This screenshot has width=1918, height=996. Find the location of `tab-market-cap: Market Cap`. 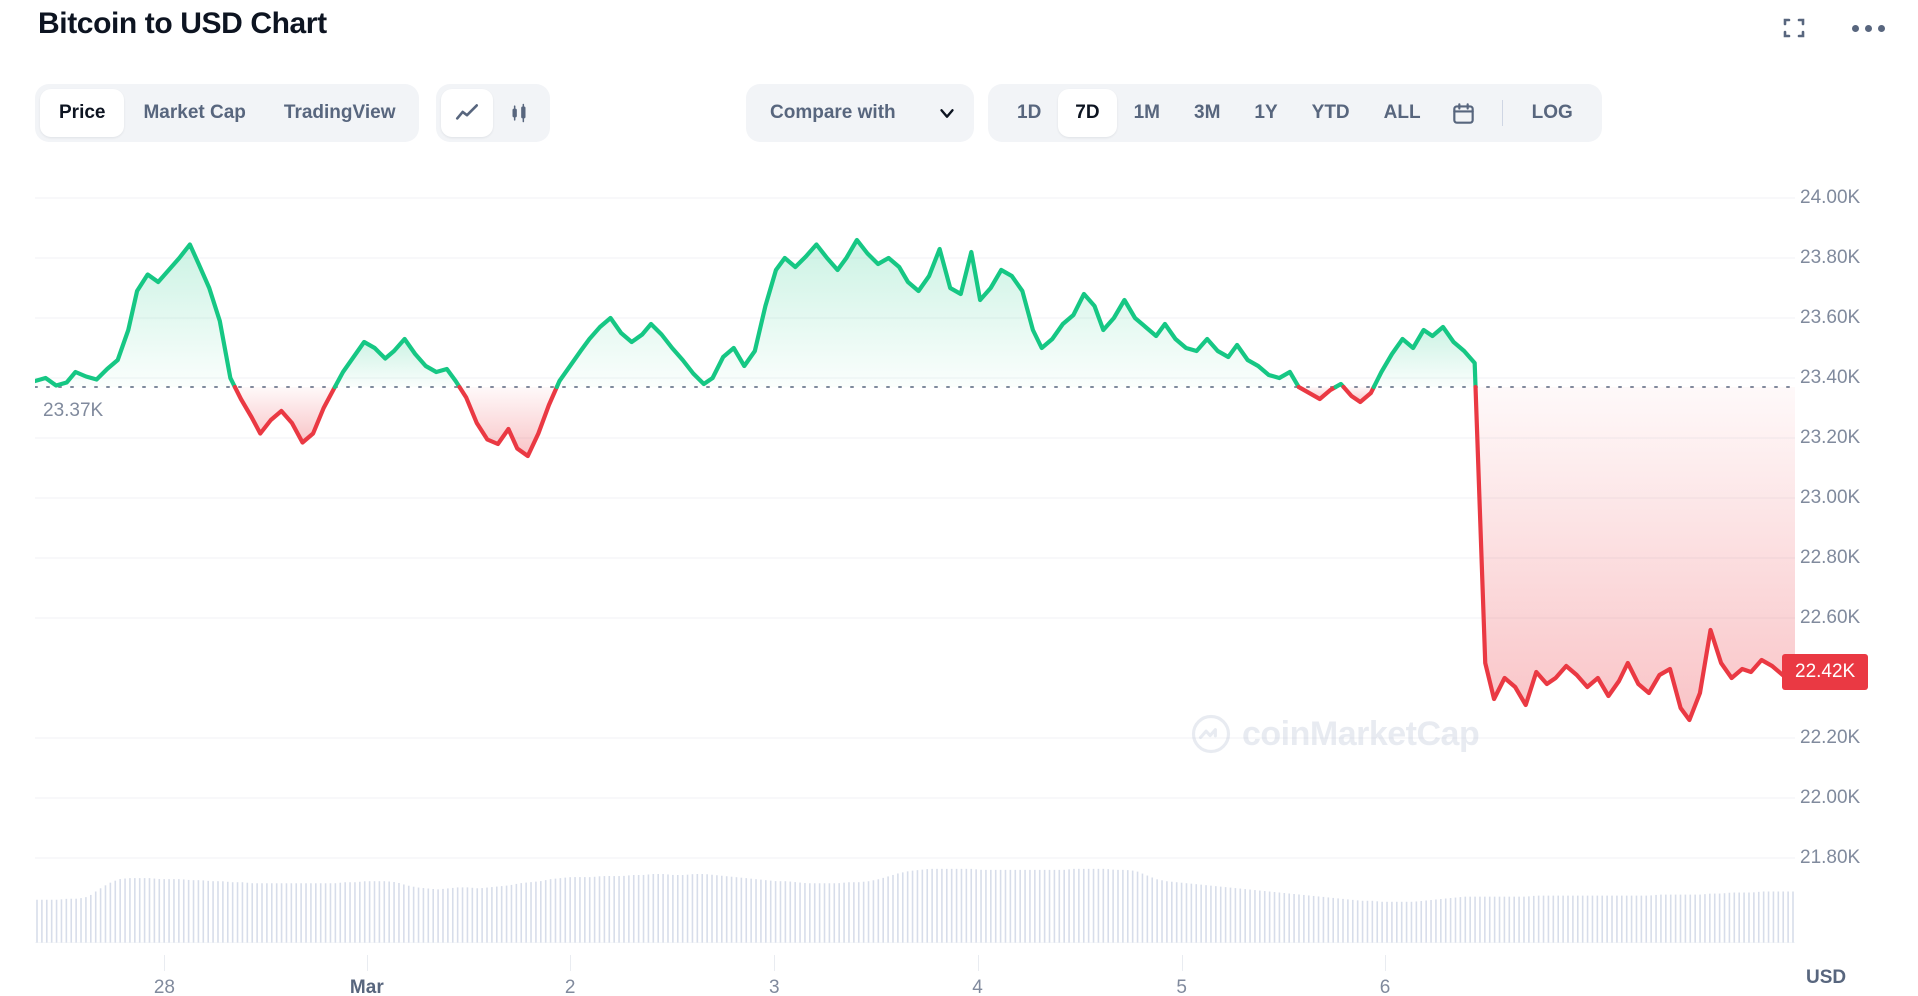

tab-market-cap: Market Cap is located at coordinates (194, 113).